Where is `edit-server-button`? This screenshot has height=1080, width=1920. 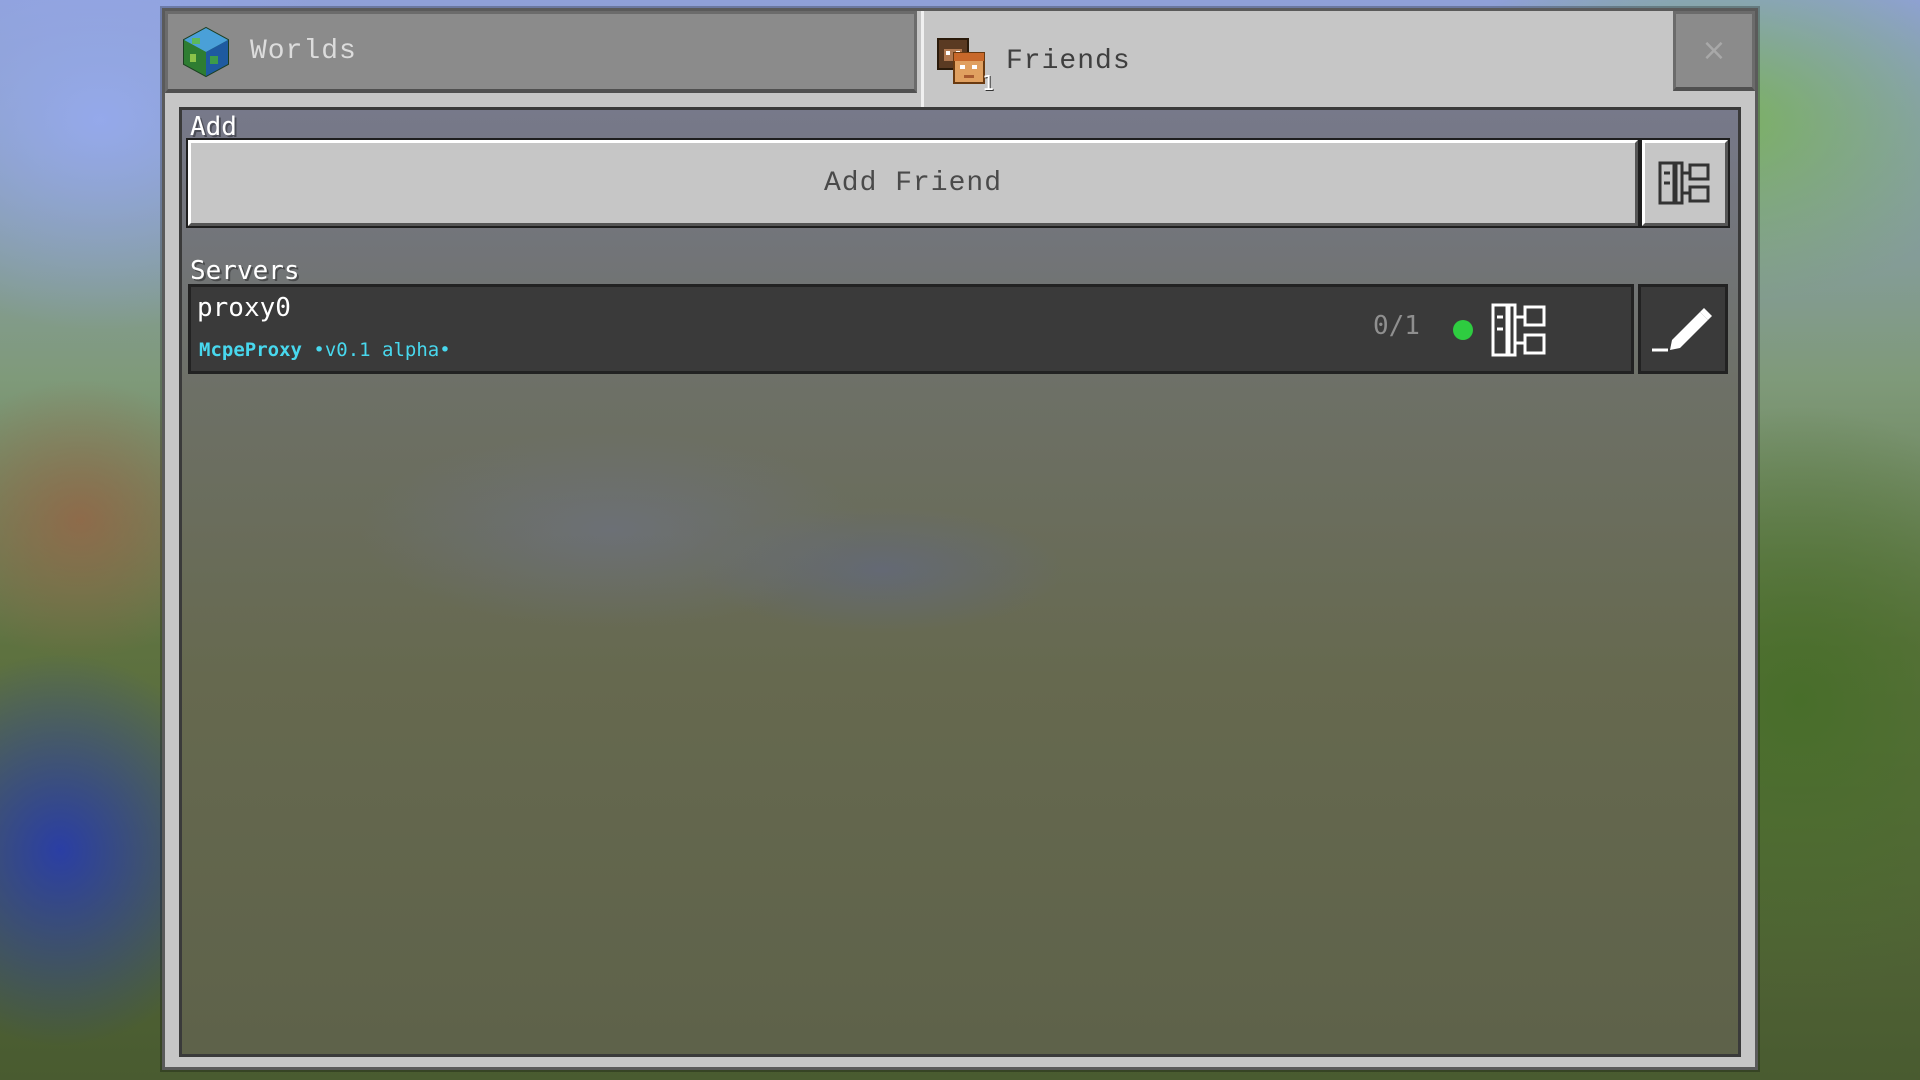 edit-server-button is located at coordinates (1683, 329).